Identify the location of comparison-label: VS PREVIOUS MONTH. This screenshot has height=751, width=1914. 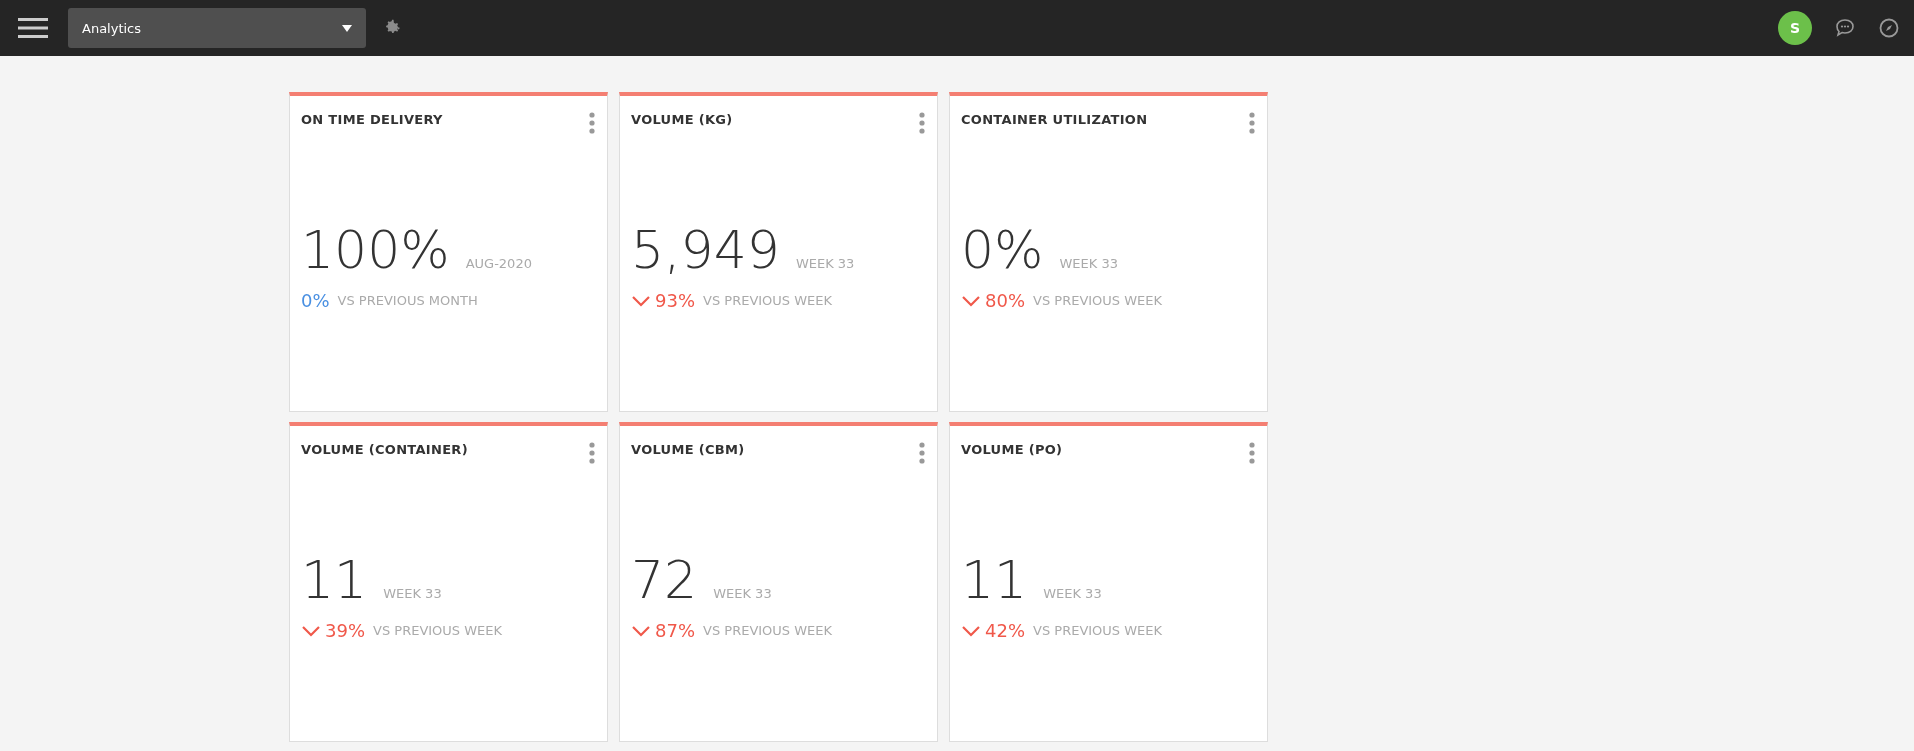
(407, 300).